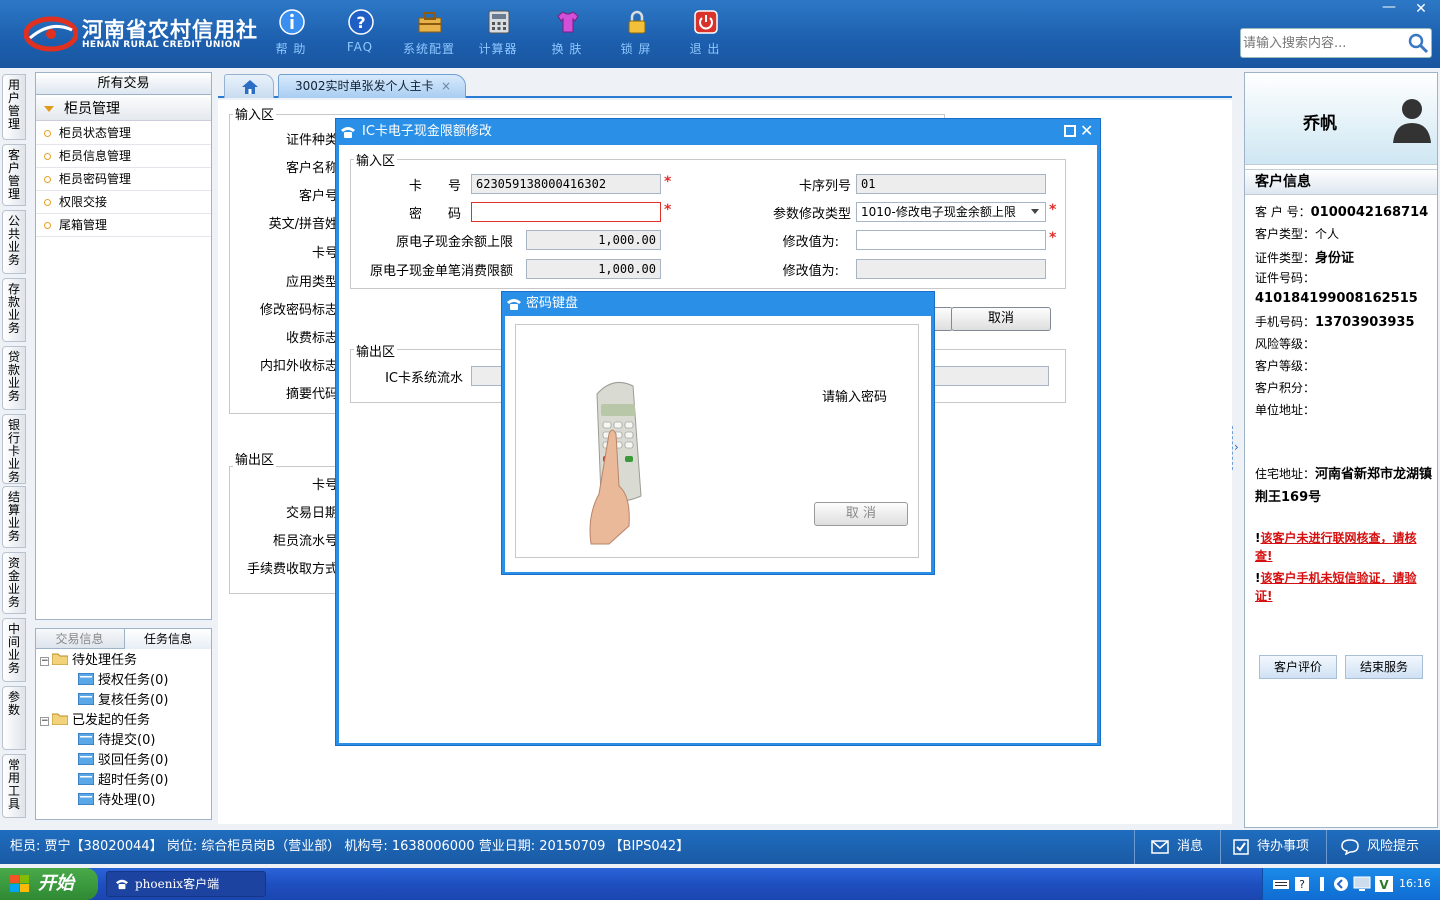 Image resolution: width=1440 pixels, height=900 pixels. What do you see at coordinates (861, 514) in the screenshot?
I see `pinpad-cancel-button: 取 消` at bounding box center [861, 514].